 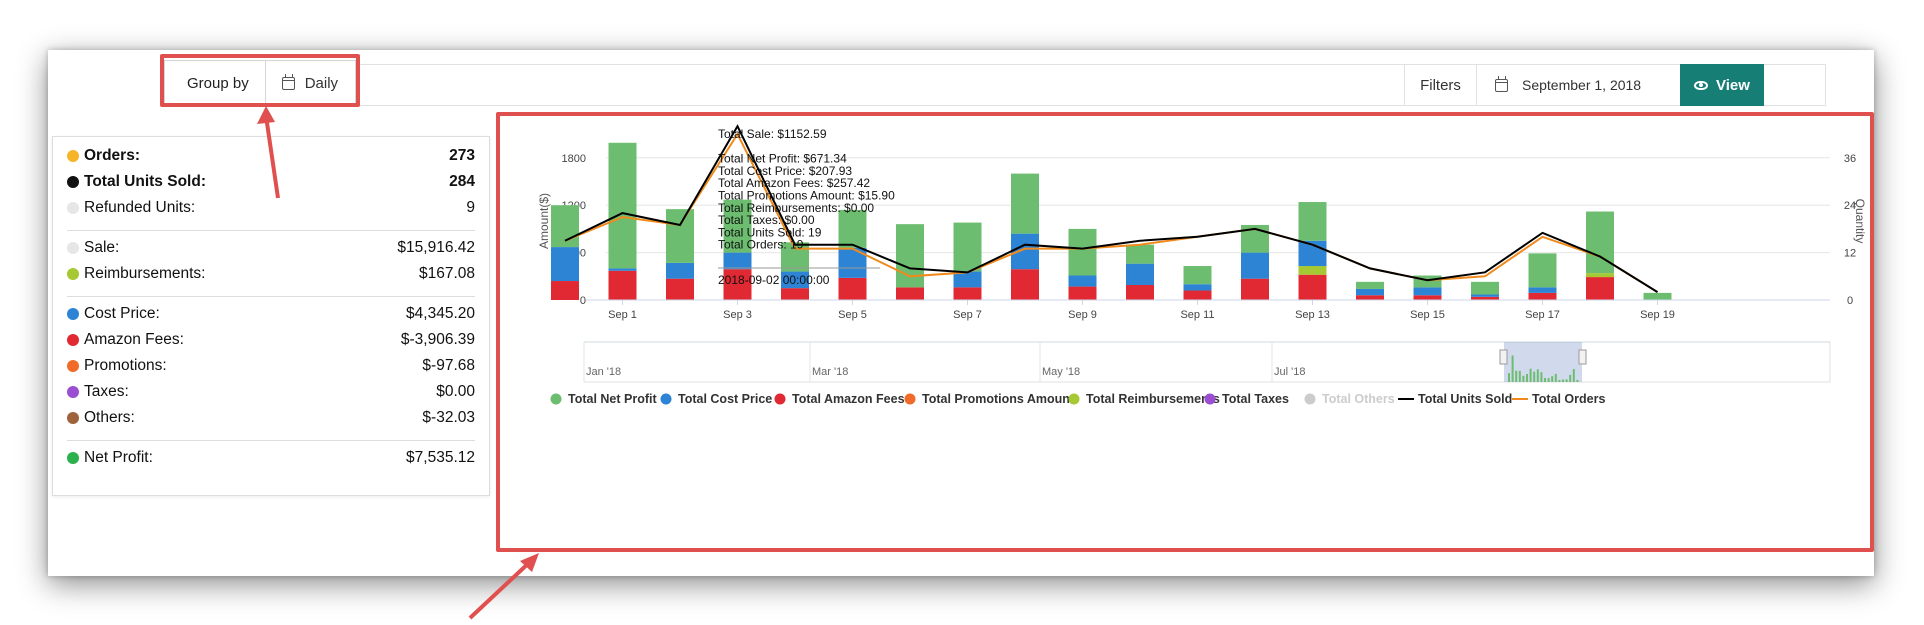 I want to click on arrow-line-chart, so click(x=501, y=589).